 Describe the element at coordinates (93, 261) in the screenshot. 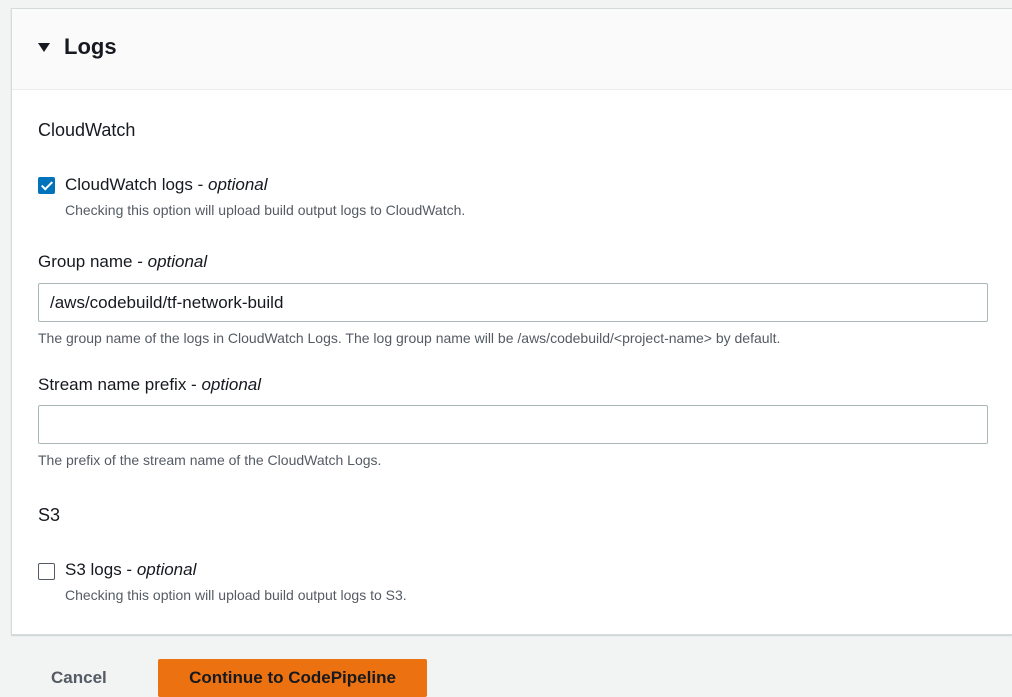

I see `group-name-label-text: Group name -` at that location.